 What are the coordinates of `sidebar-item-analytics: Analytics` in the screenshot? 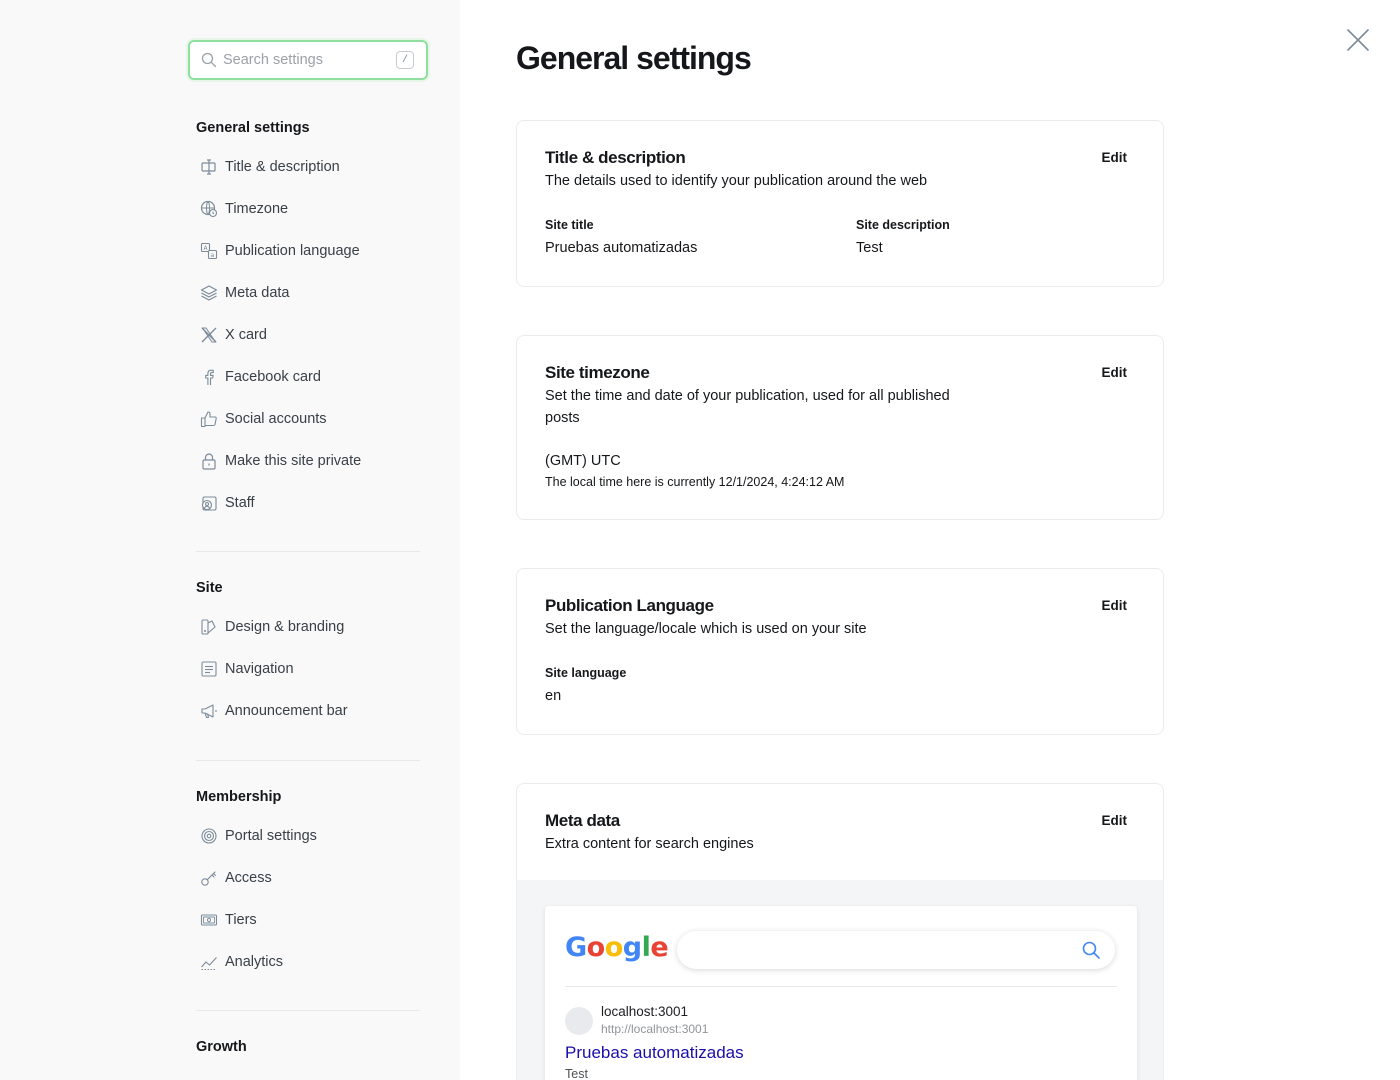 It's located at (308, 962).